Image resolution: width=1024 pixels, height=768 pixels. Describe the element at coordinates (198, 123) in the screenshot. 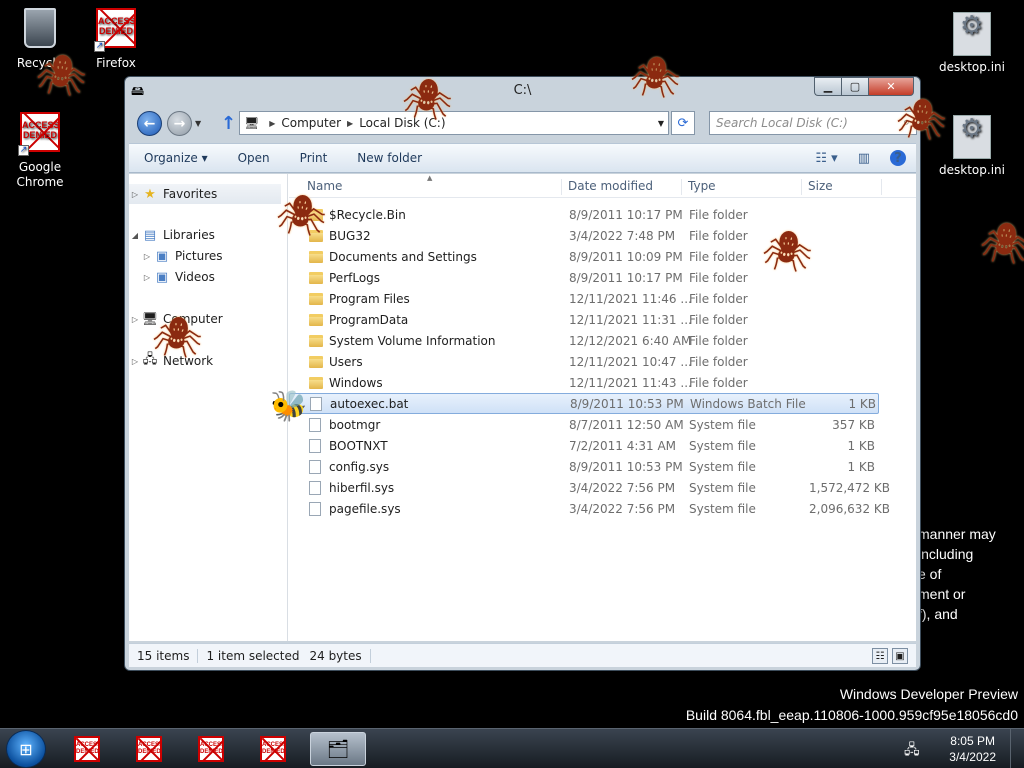

I see `recent-pages-dropdown: ▼` at that location.